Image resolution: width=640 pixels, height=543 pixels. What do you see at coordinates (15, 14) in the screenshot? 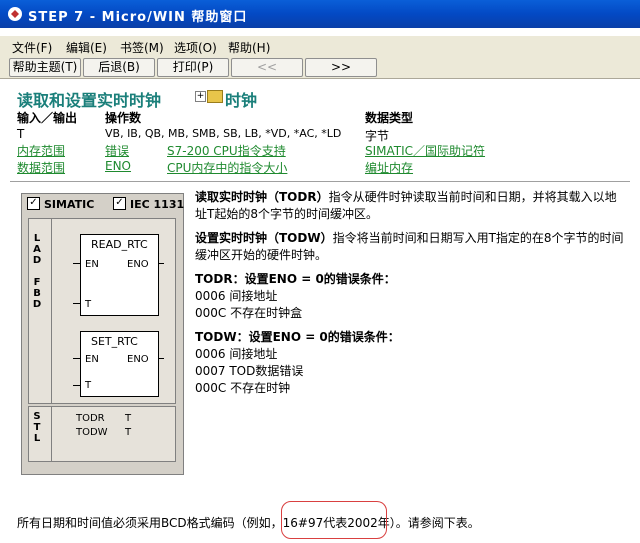
I see `step7-icon` at bounding box center [15, 14].